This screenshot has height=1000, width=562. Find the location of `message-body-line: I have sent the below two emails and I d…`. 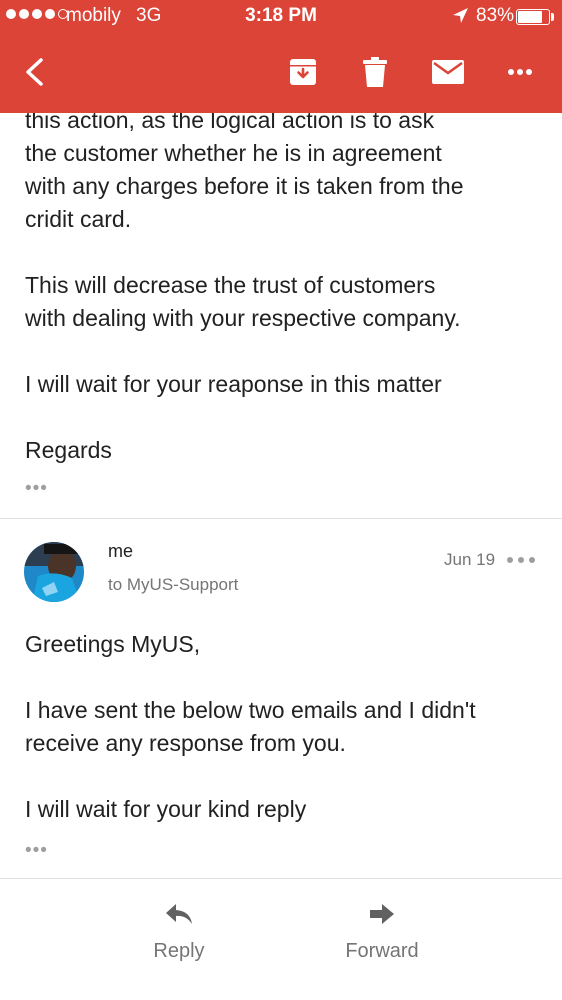

message-body-line: I have sent the below two emails and I d… is located at coordinates (250, 710).